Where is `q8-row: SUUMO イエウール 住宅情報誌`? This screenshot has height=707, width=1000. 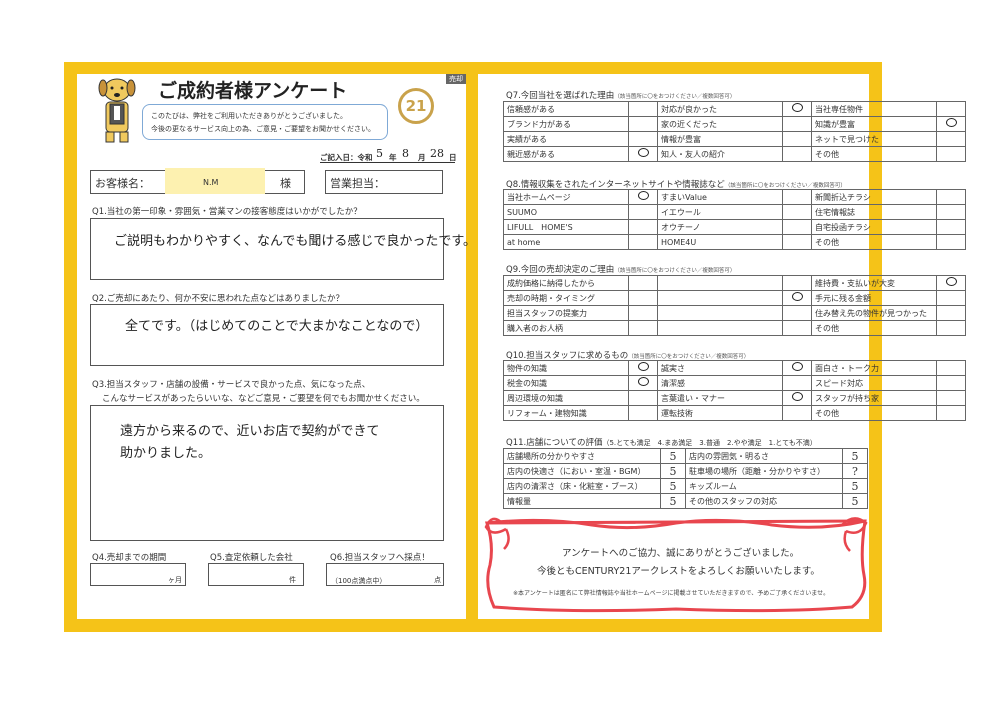
q8-row: SUUMO イエウール 住宅情報誌 is located at coordinates (734, 212).